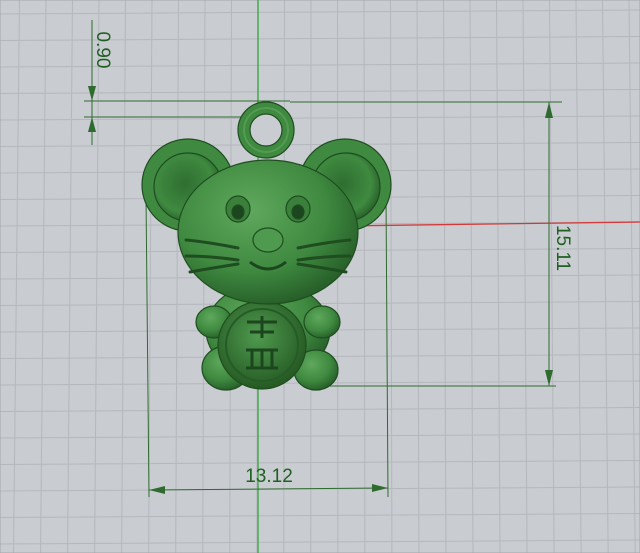 The image size is (640, 553). Describe the element at coordinates (262, 345) in the screenshot. I see `coin` at that location.